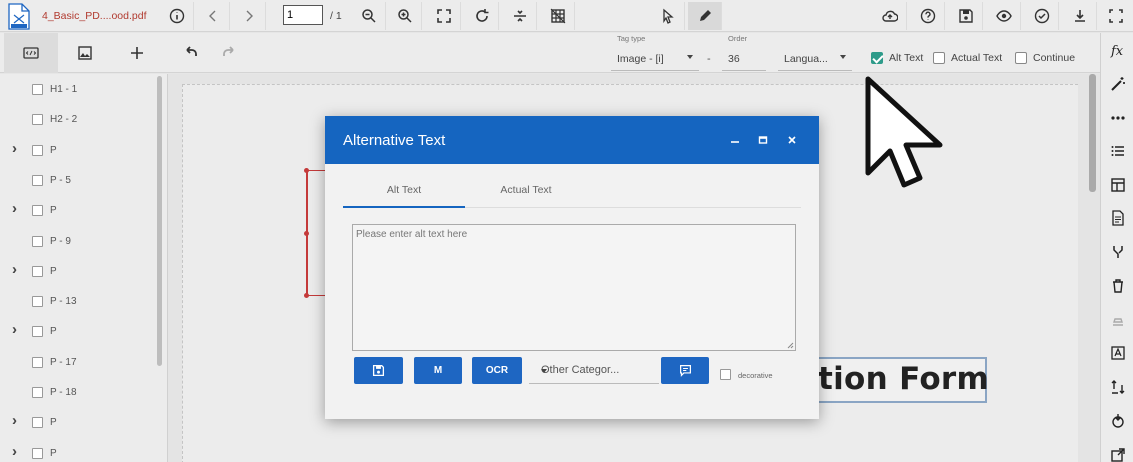 The height and width of the screenshot is (462, 1133). What do you see at coordinates (190, 53) in the screenshot?
I see `undo-button` at bounding box center [190, 53].